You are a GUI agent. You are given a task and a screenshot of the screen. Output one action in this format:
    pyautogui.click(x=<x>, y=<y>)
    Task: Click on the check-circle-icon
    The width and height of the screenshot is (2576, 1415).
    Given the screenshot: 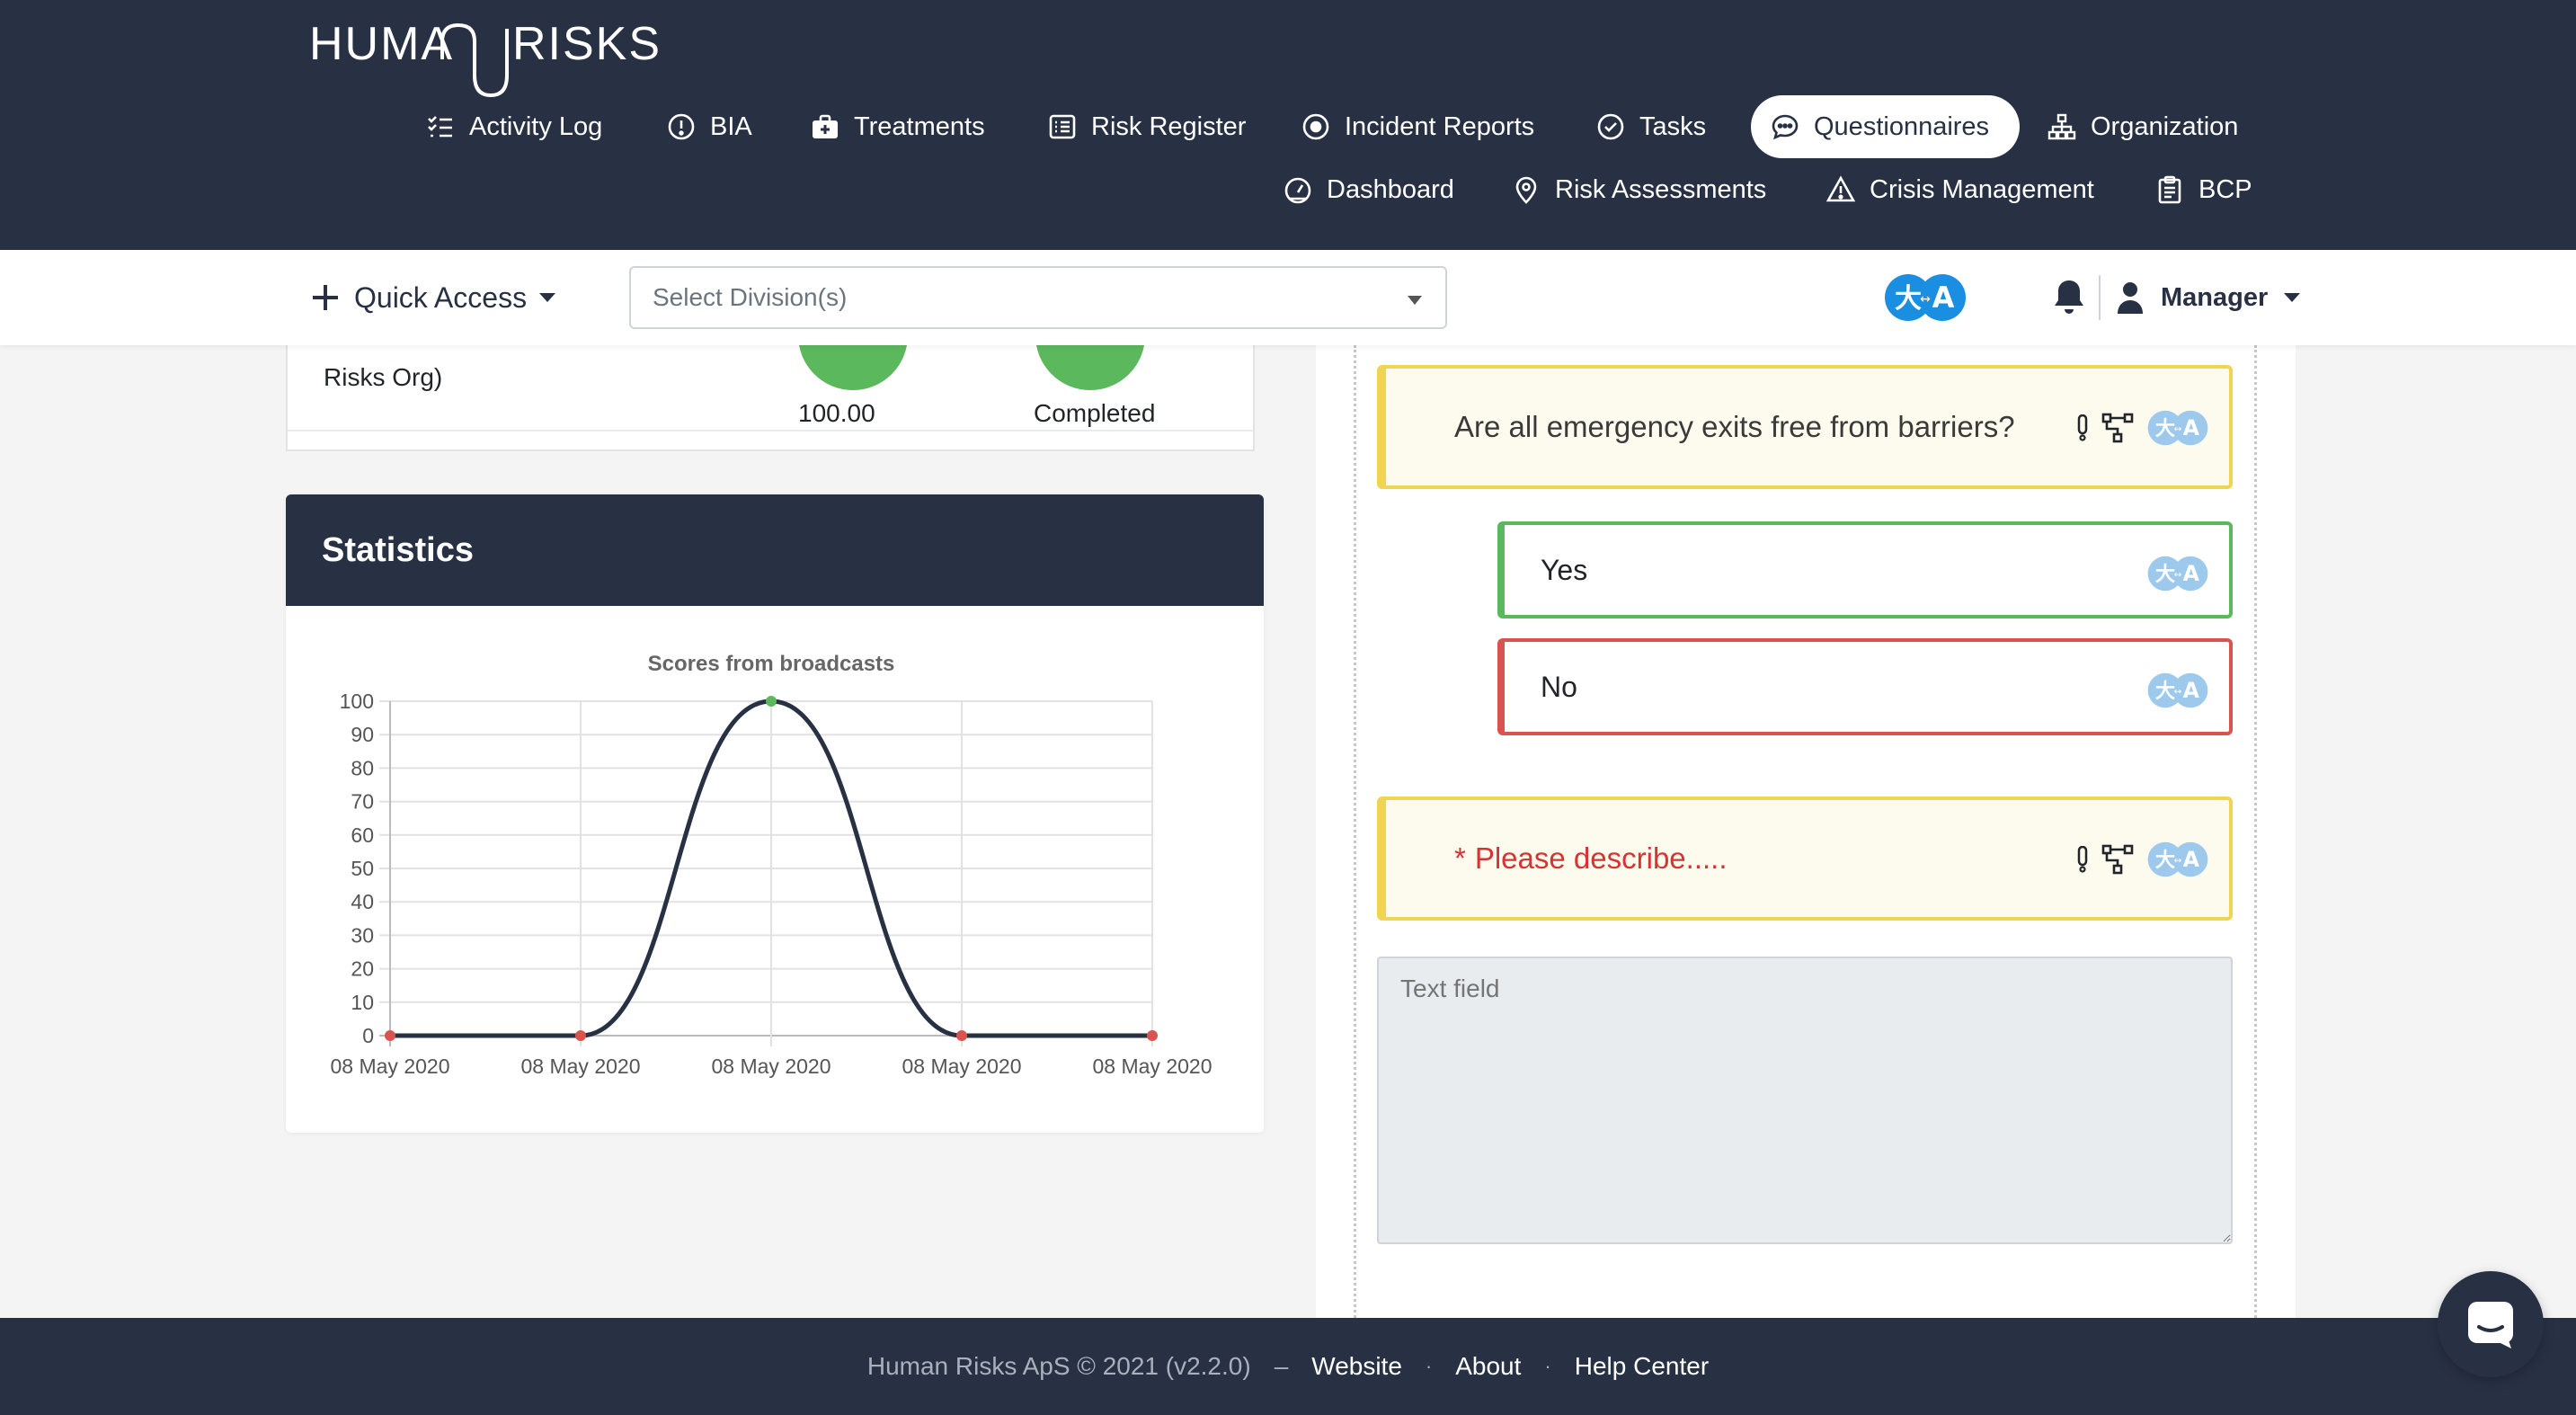 What is the action you would take?
    pyautogui.click(x=1610, y=126)
    